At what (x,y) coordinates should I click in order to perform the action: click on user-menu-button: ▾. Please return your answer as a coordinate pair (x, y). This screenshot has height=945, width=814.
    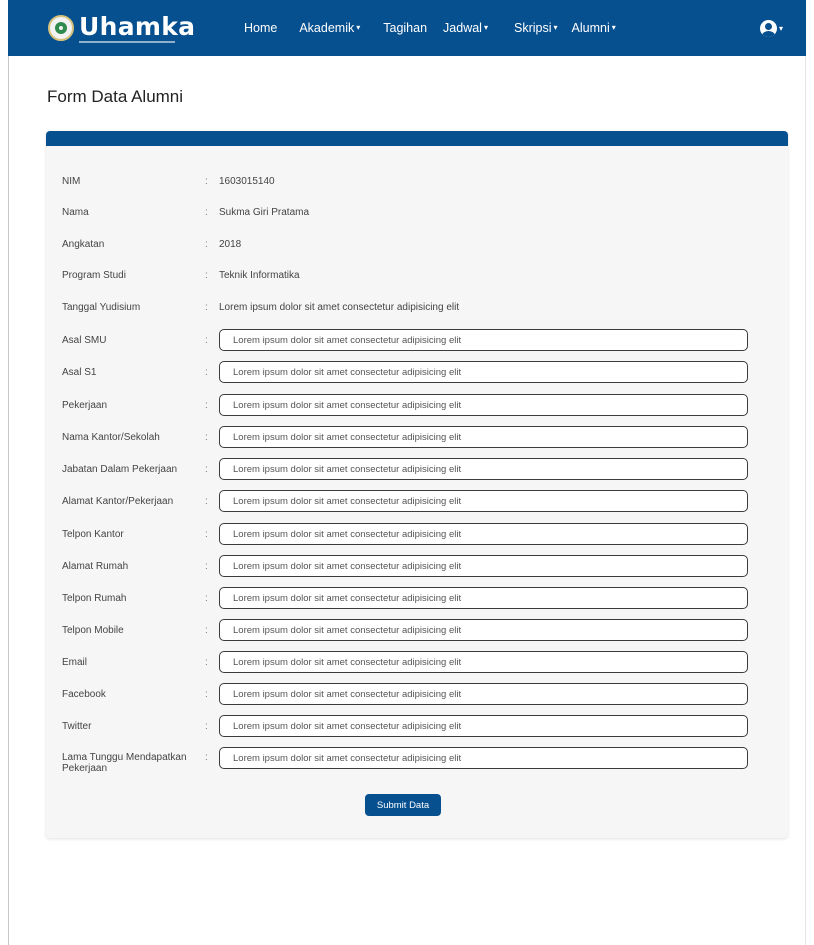
    Looking at the image, I should click on (771, 28).